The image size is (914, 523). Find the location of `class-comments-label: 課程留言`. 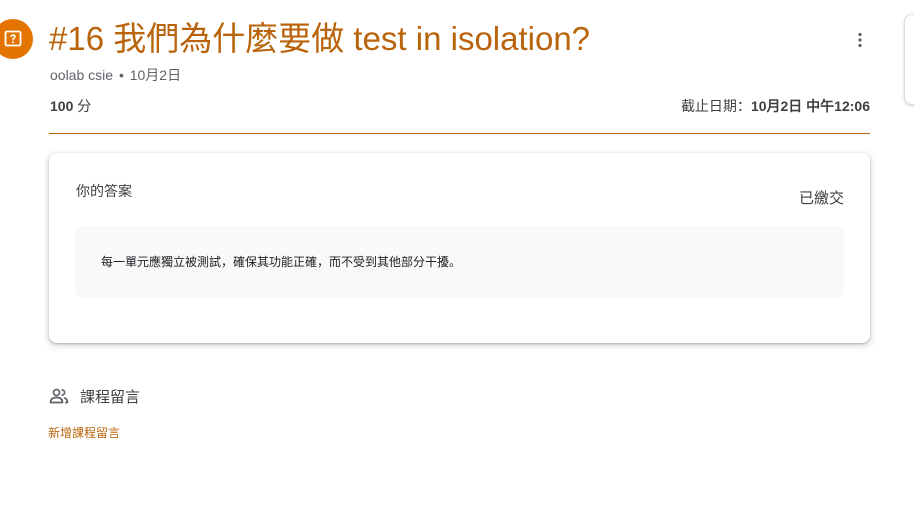

class-comments-label: 課程留言 is located at coordinates (110, 397).